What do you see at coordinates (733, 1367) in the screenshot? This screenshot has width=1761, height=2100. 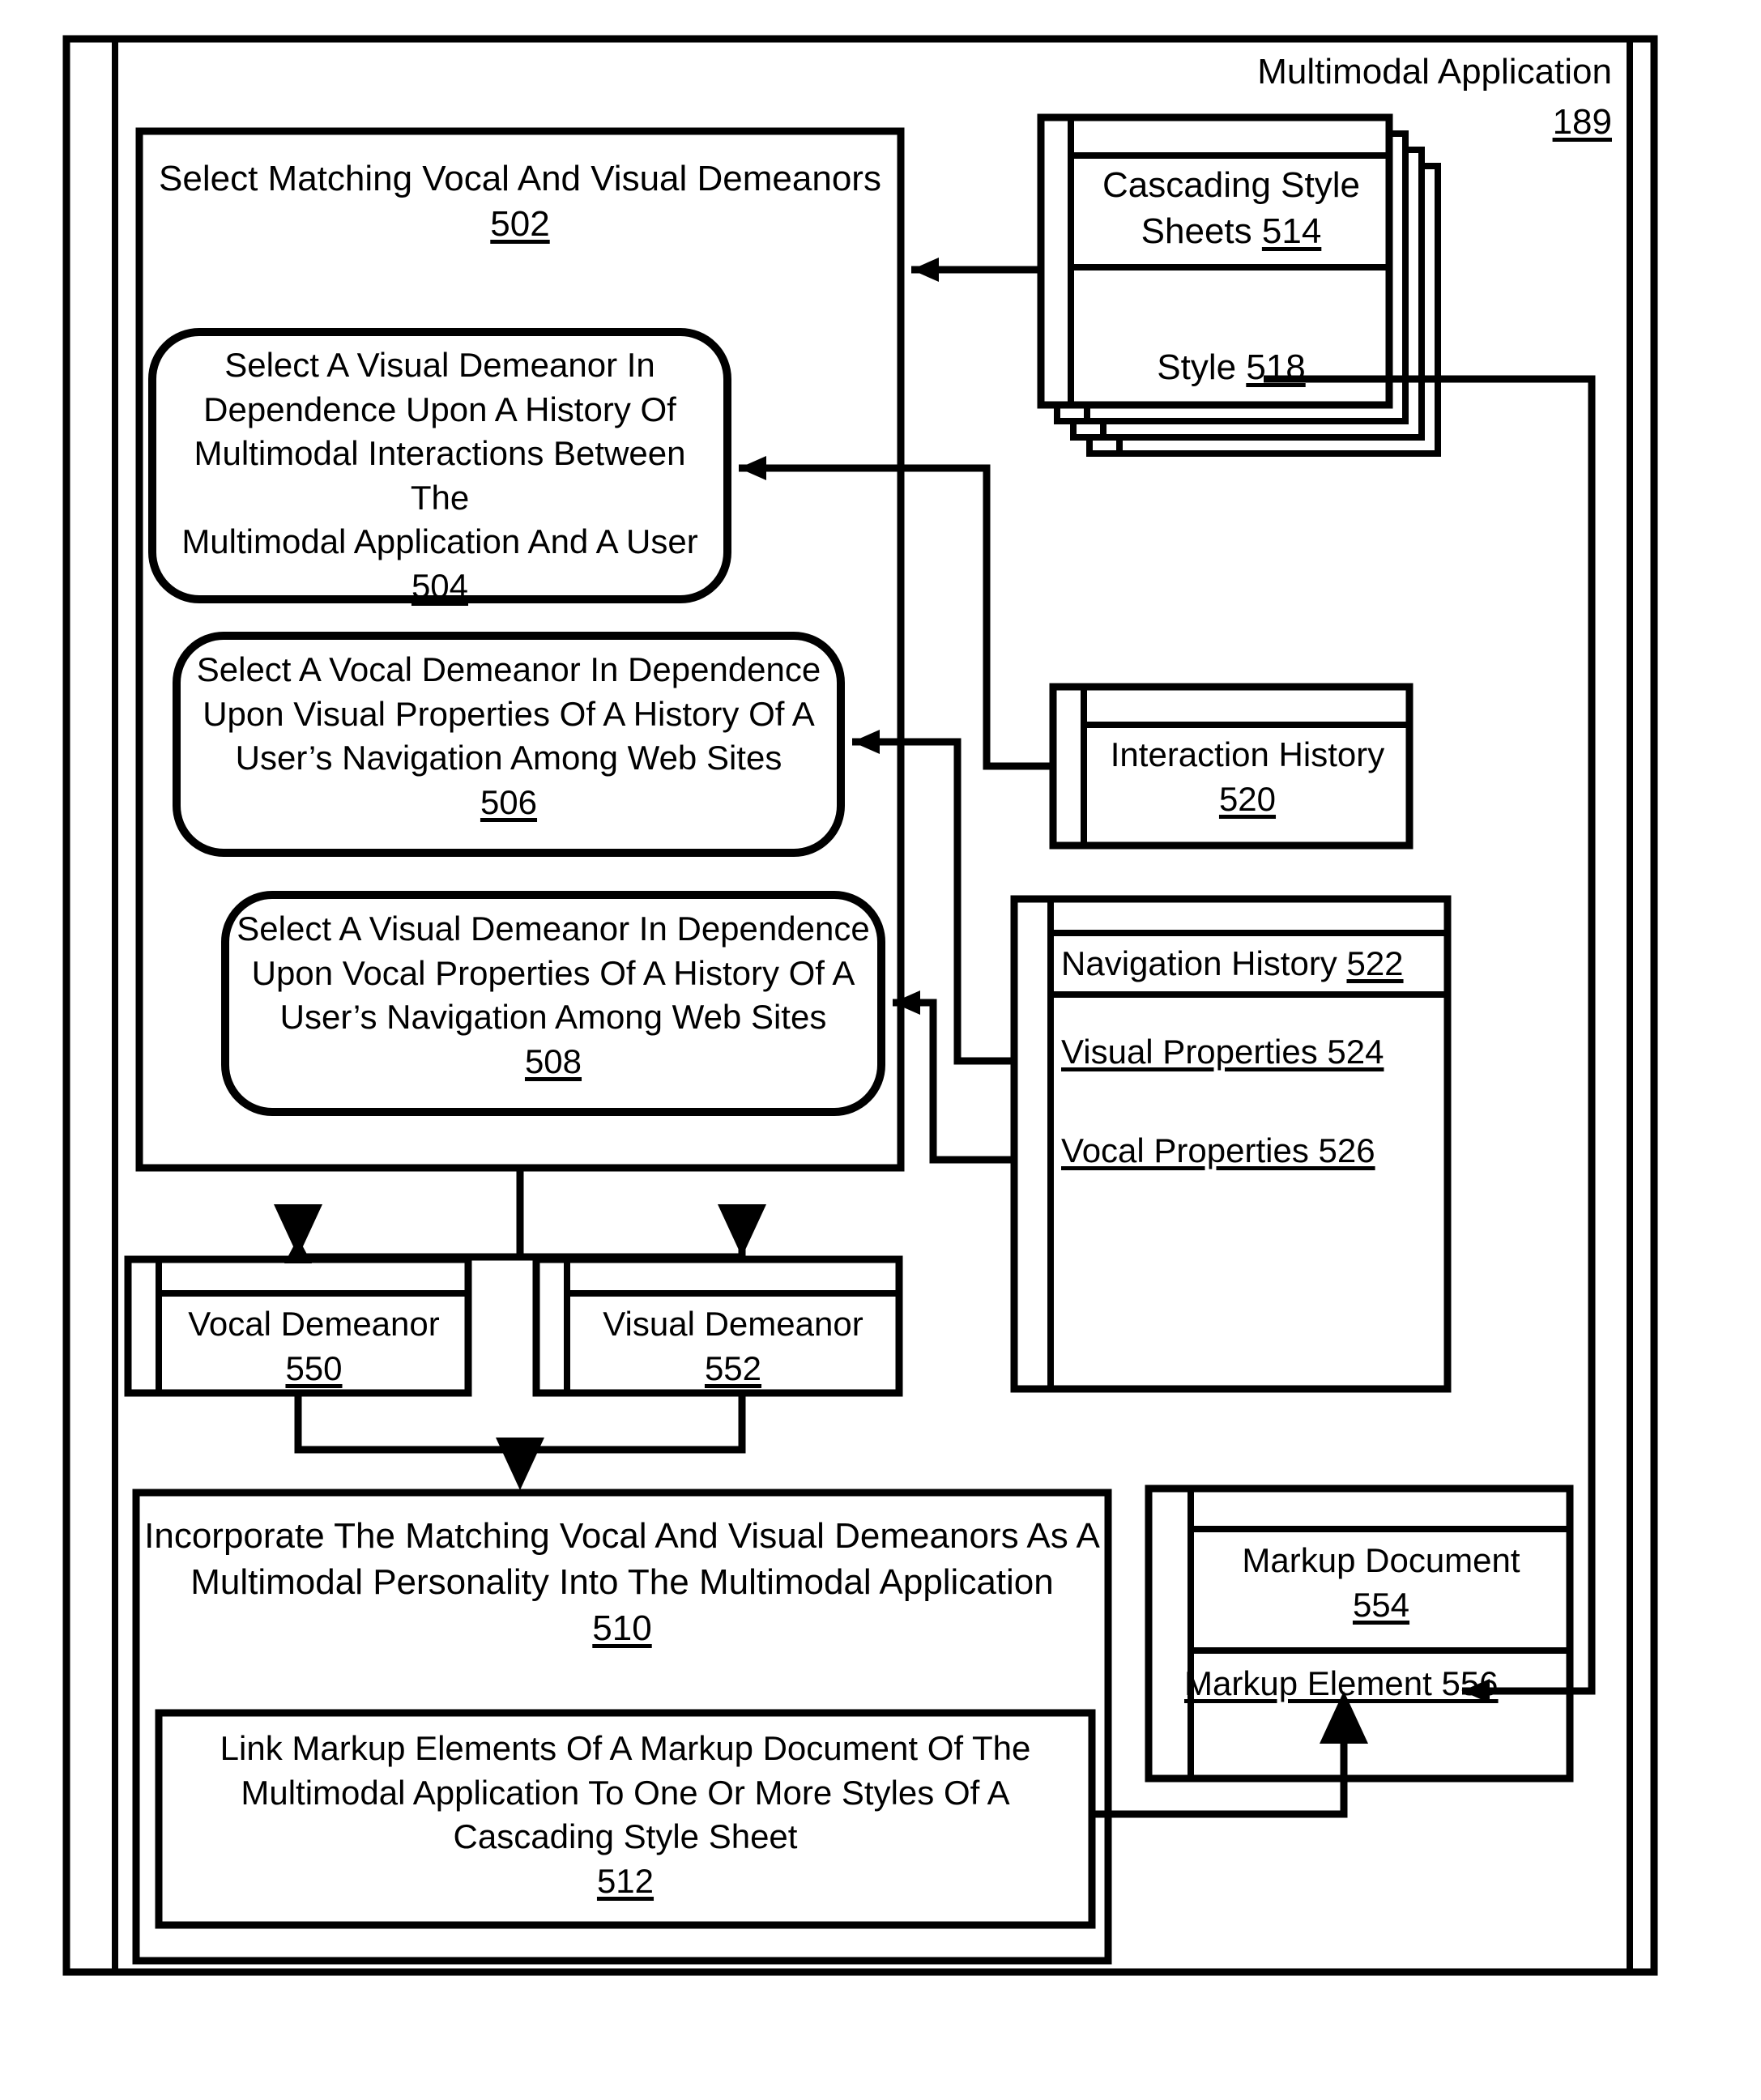 I see `visual-demeanor-ref-552: 552` at bounding box center [733, 1367].